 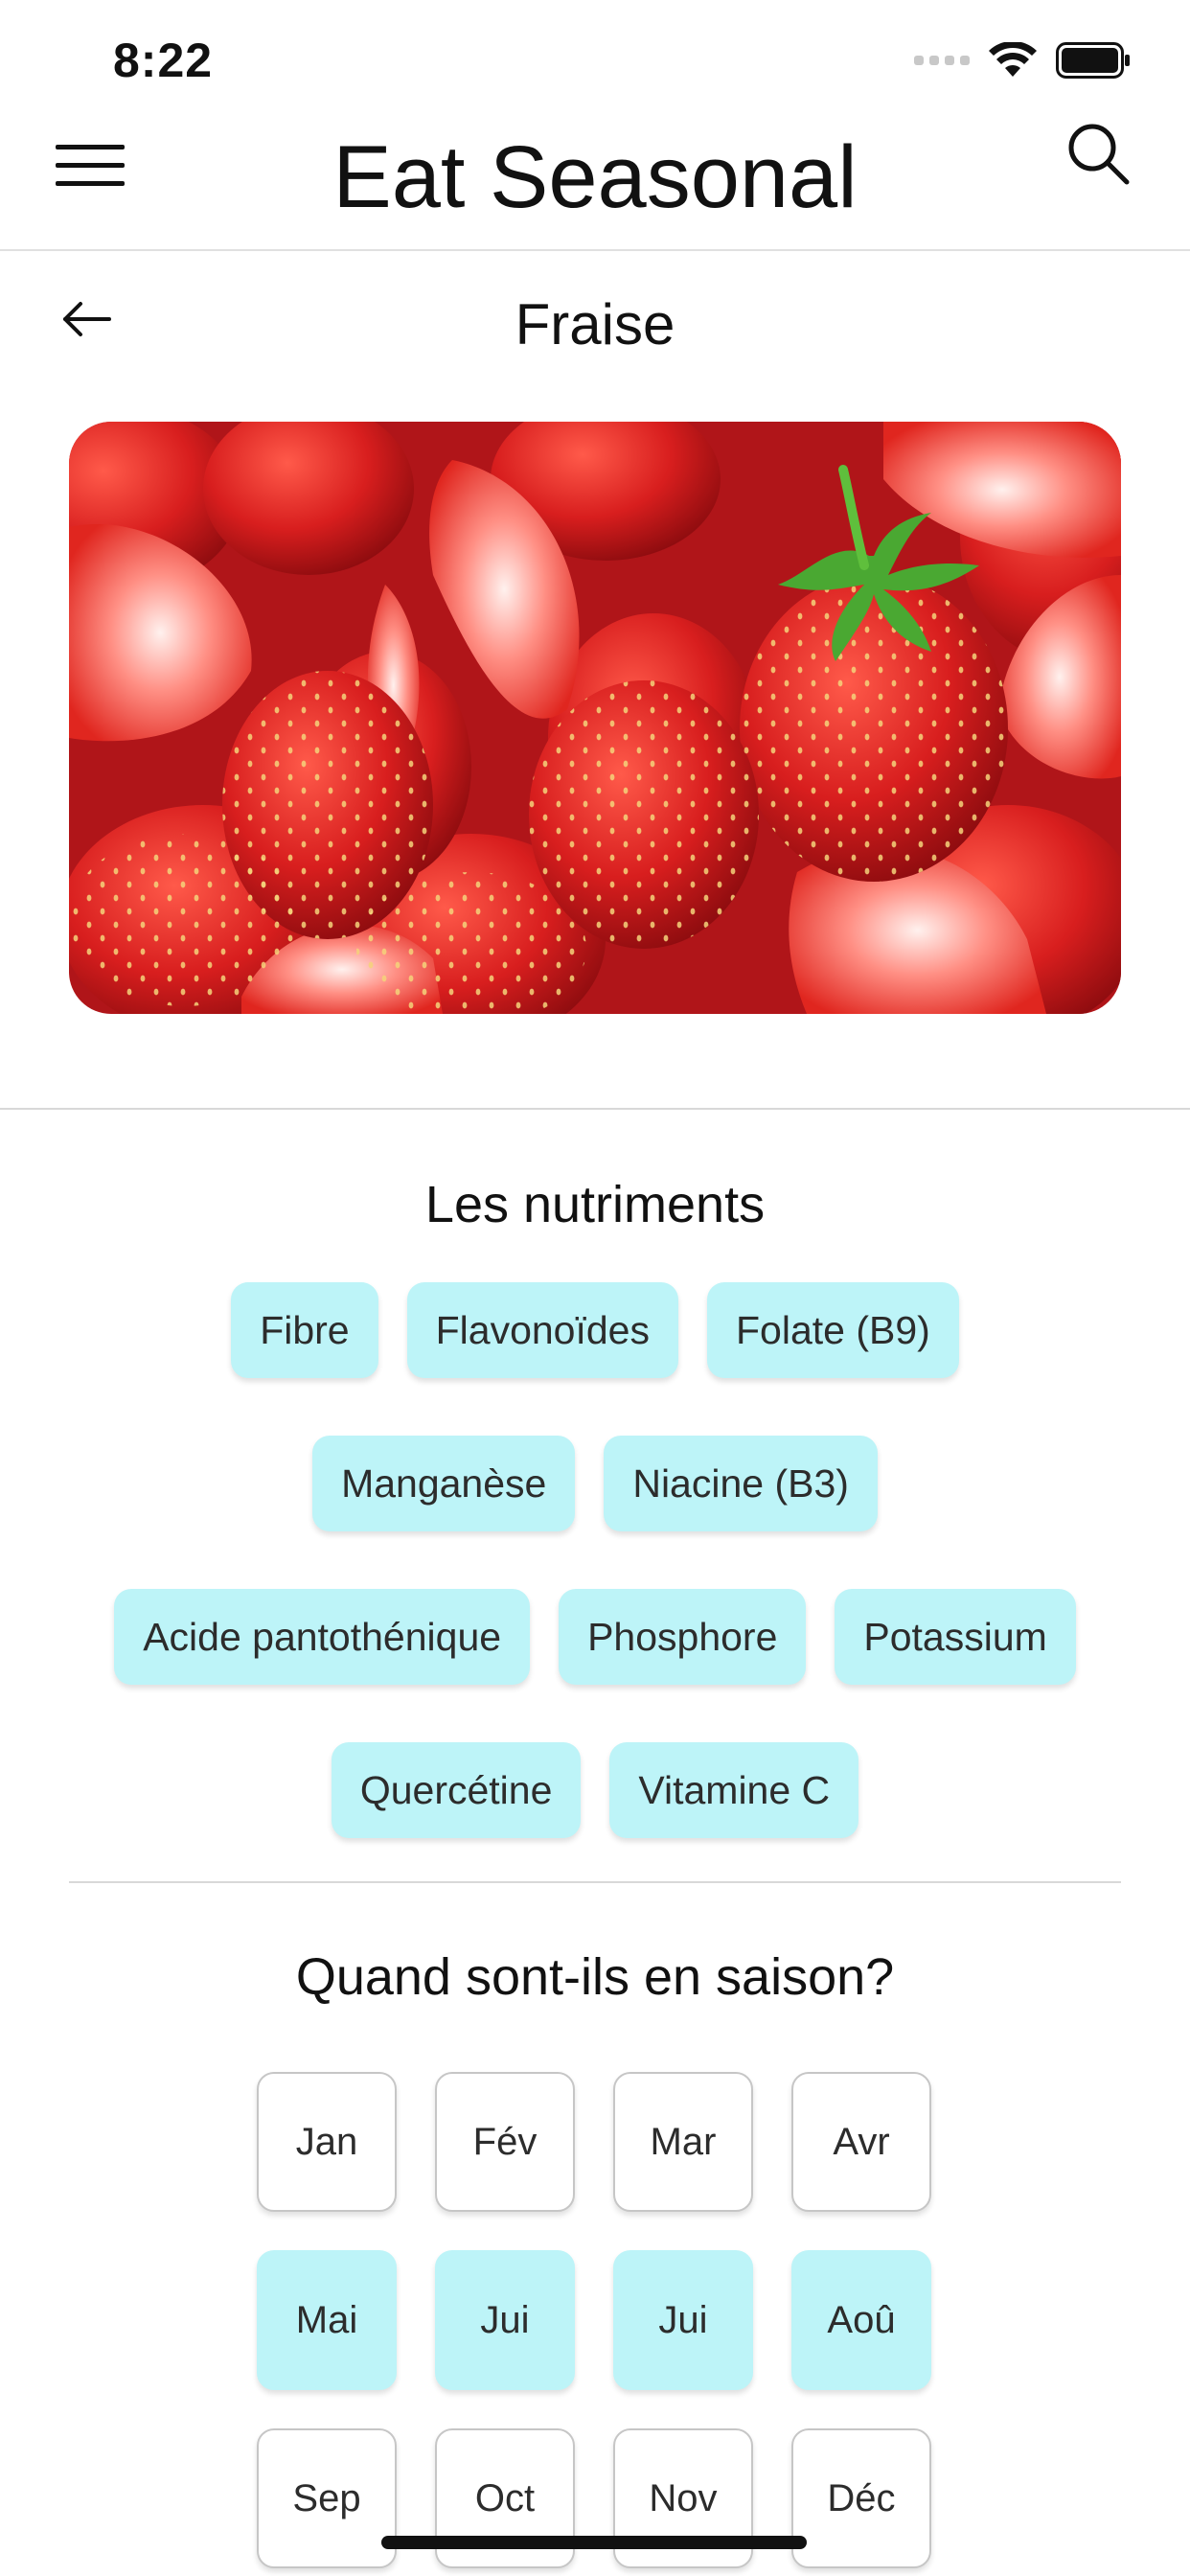 What do you see at coordinates (861, 2142) in the screenshot?
I see `month-cell: Avr` at bounding box center [861, 2142].